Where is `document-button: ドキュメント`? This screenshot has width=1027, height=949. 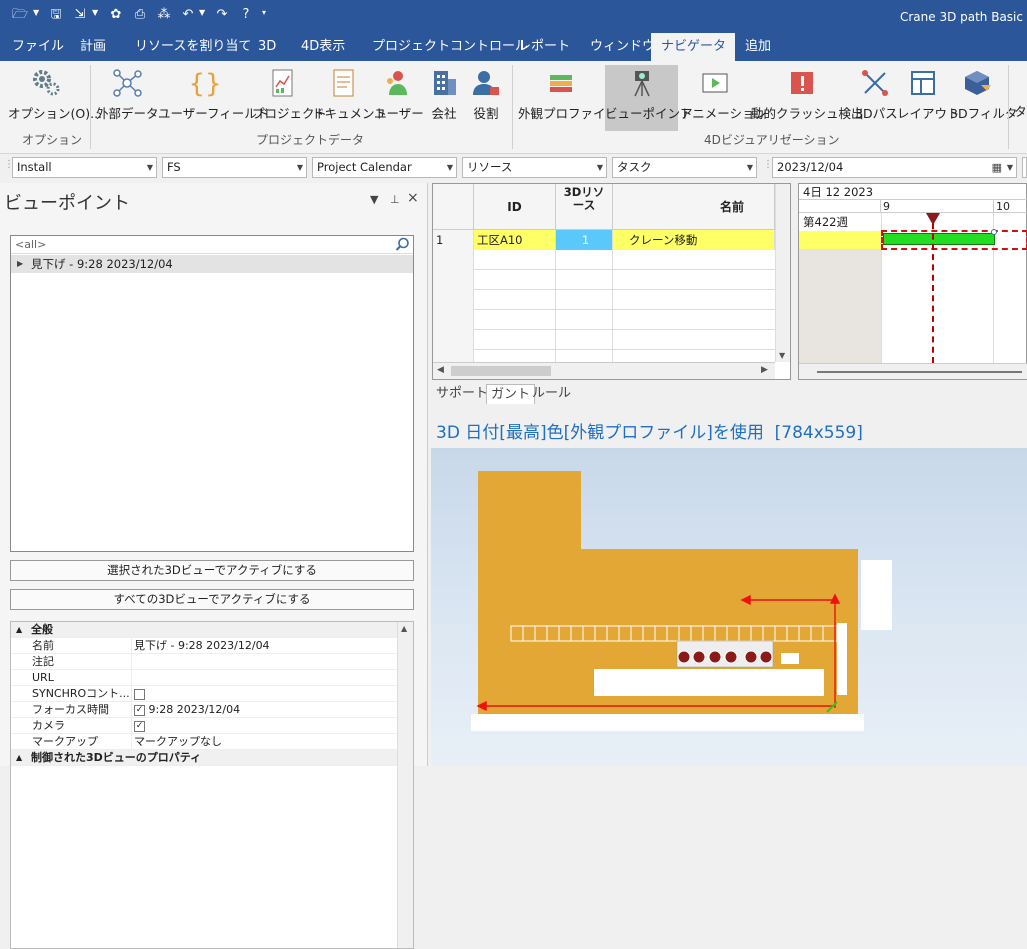 document-button: ドキュメント is located at coordinates (349, 96).